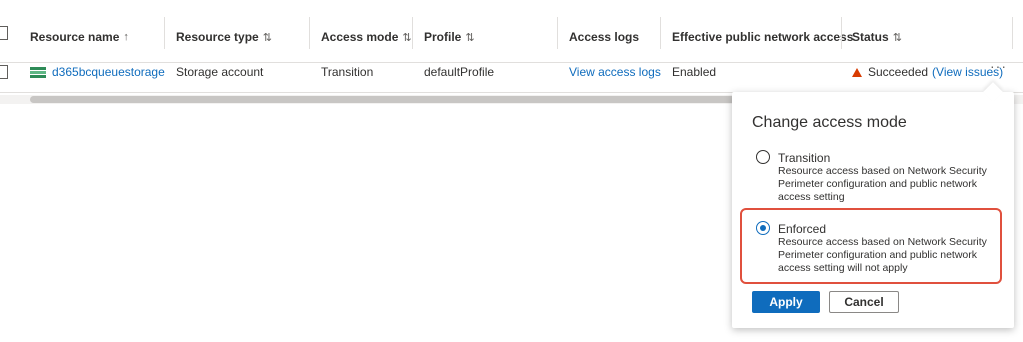 Image resolution: width=1023 pixels, height=342 pixels. I want to click on transition-radio, so click(763, 157).